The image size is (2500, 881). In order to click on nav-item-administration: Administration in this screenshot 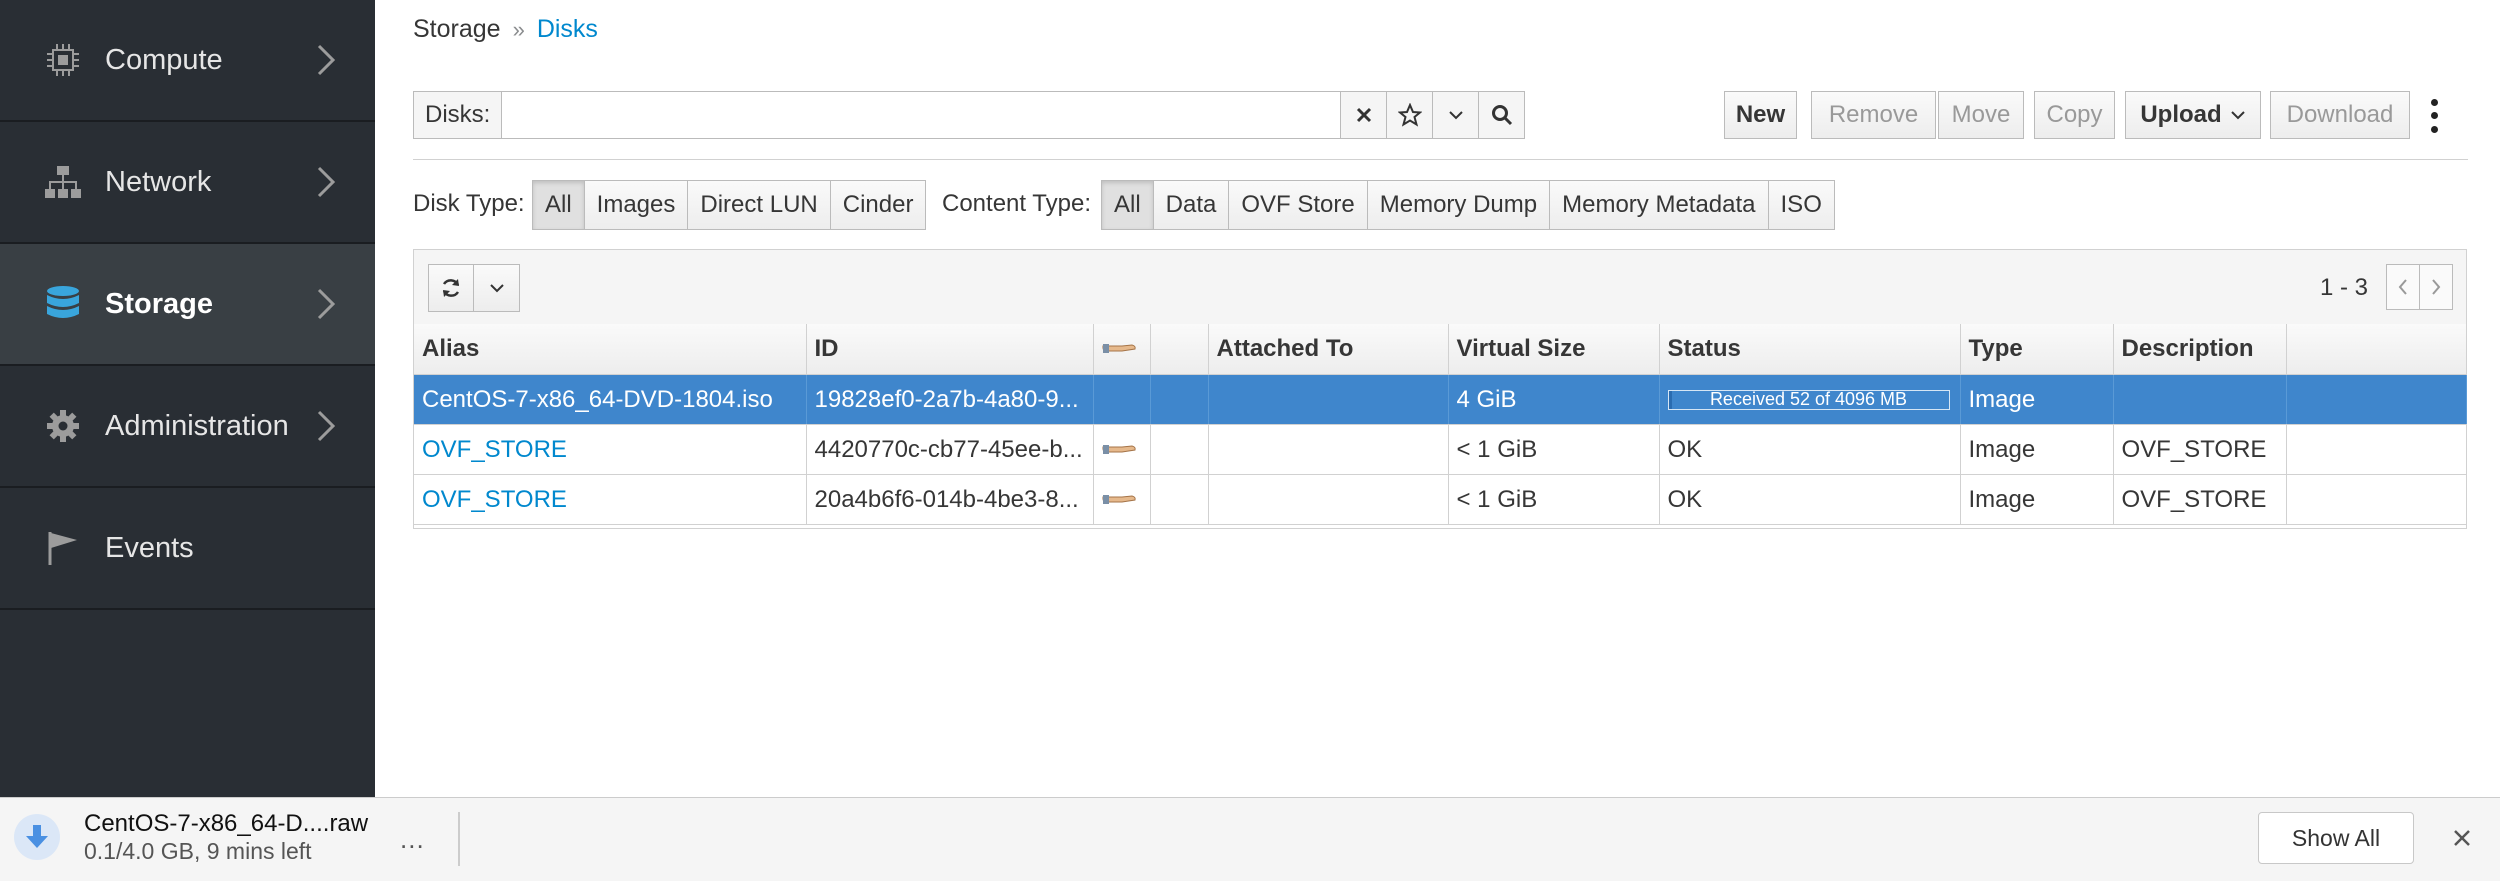, I will do `click(187, 427)`.